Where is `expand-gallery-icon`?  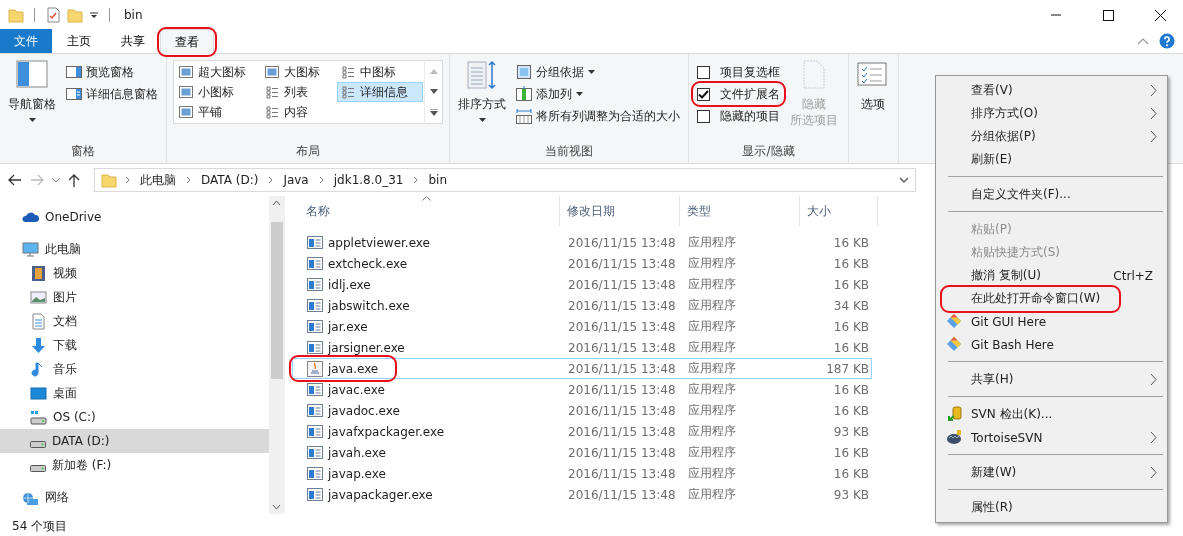
expand-gallery-icon is located at coordinates (433, 112).